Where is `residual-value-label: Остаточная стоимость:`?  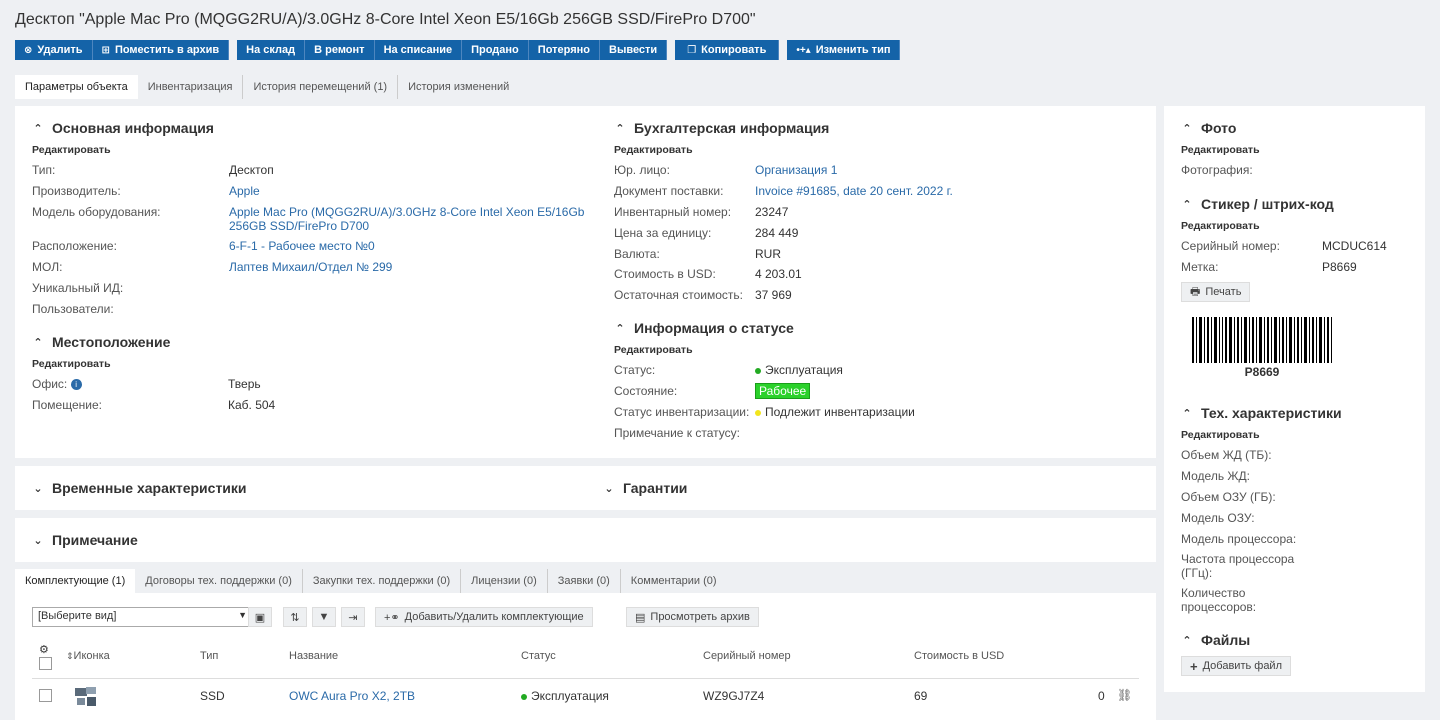 residual-value-label: Остаточная стоимость: is located at coordinates (679, 295).